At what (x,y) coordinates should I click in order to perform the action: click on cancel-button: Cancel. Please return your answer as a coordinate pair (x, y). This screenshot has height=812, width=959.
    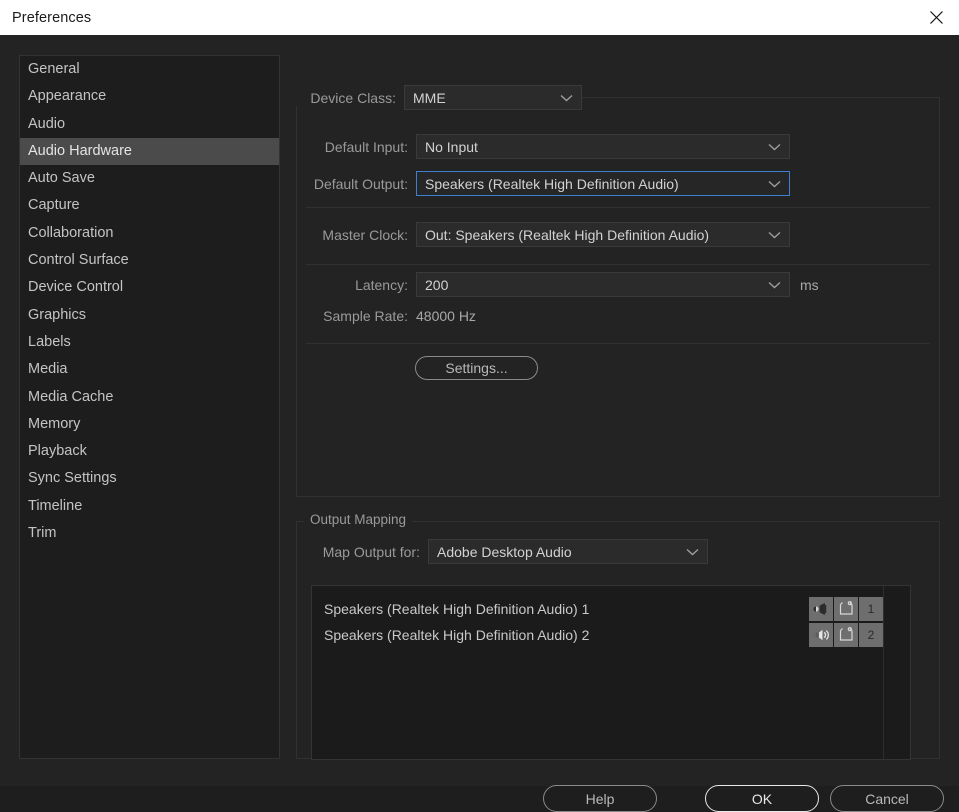
    Looking at the image, I should click on (887, 798).